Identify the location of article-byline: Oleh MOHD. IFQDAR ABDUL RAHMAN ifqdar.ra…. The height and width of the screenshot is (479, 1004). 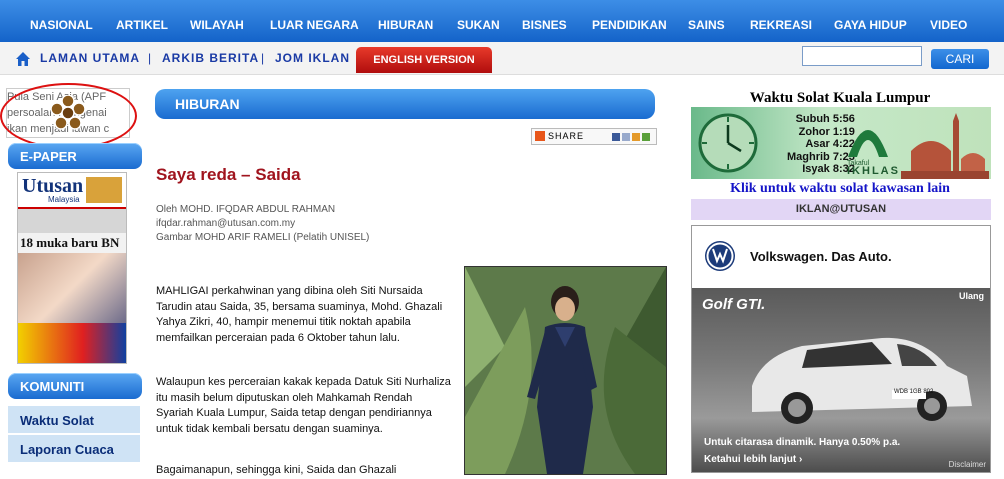
(262, 224).